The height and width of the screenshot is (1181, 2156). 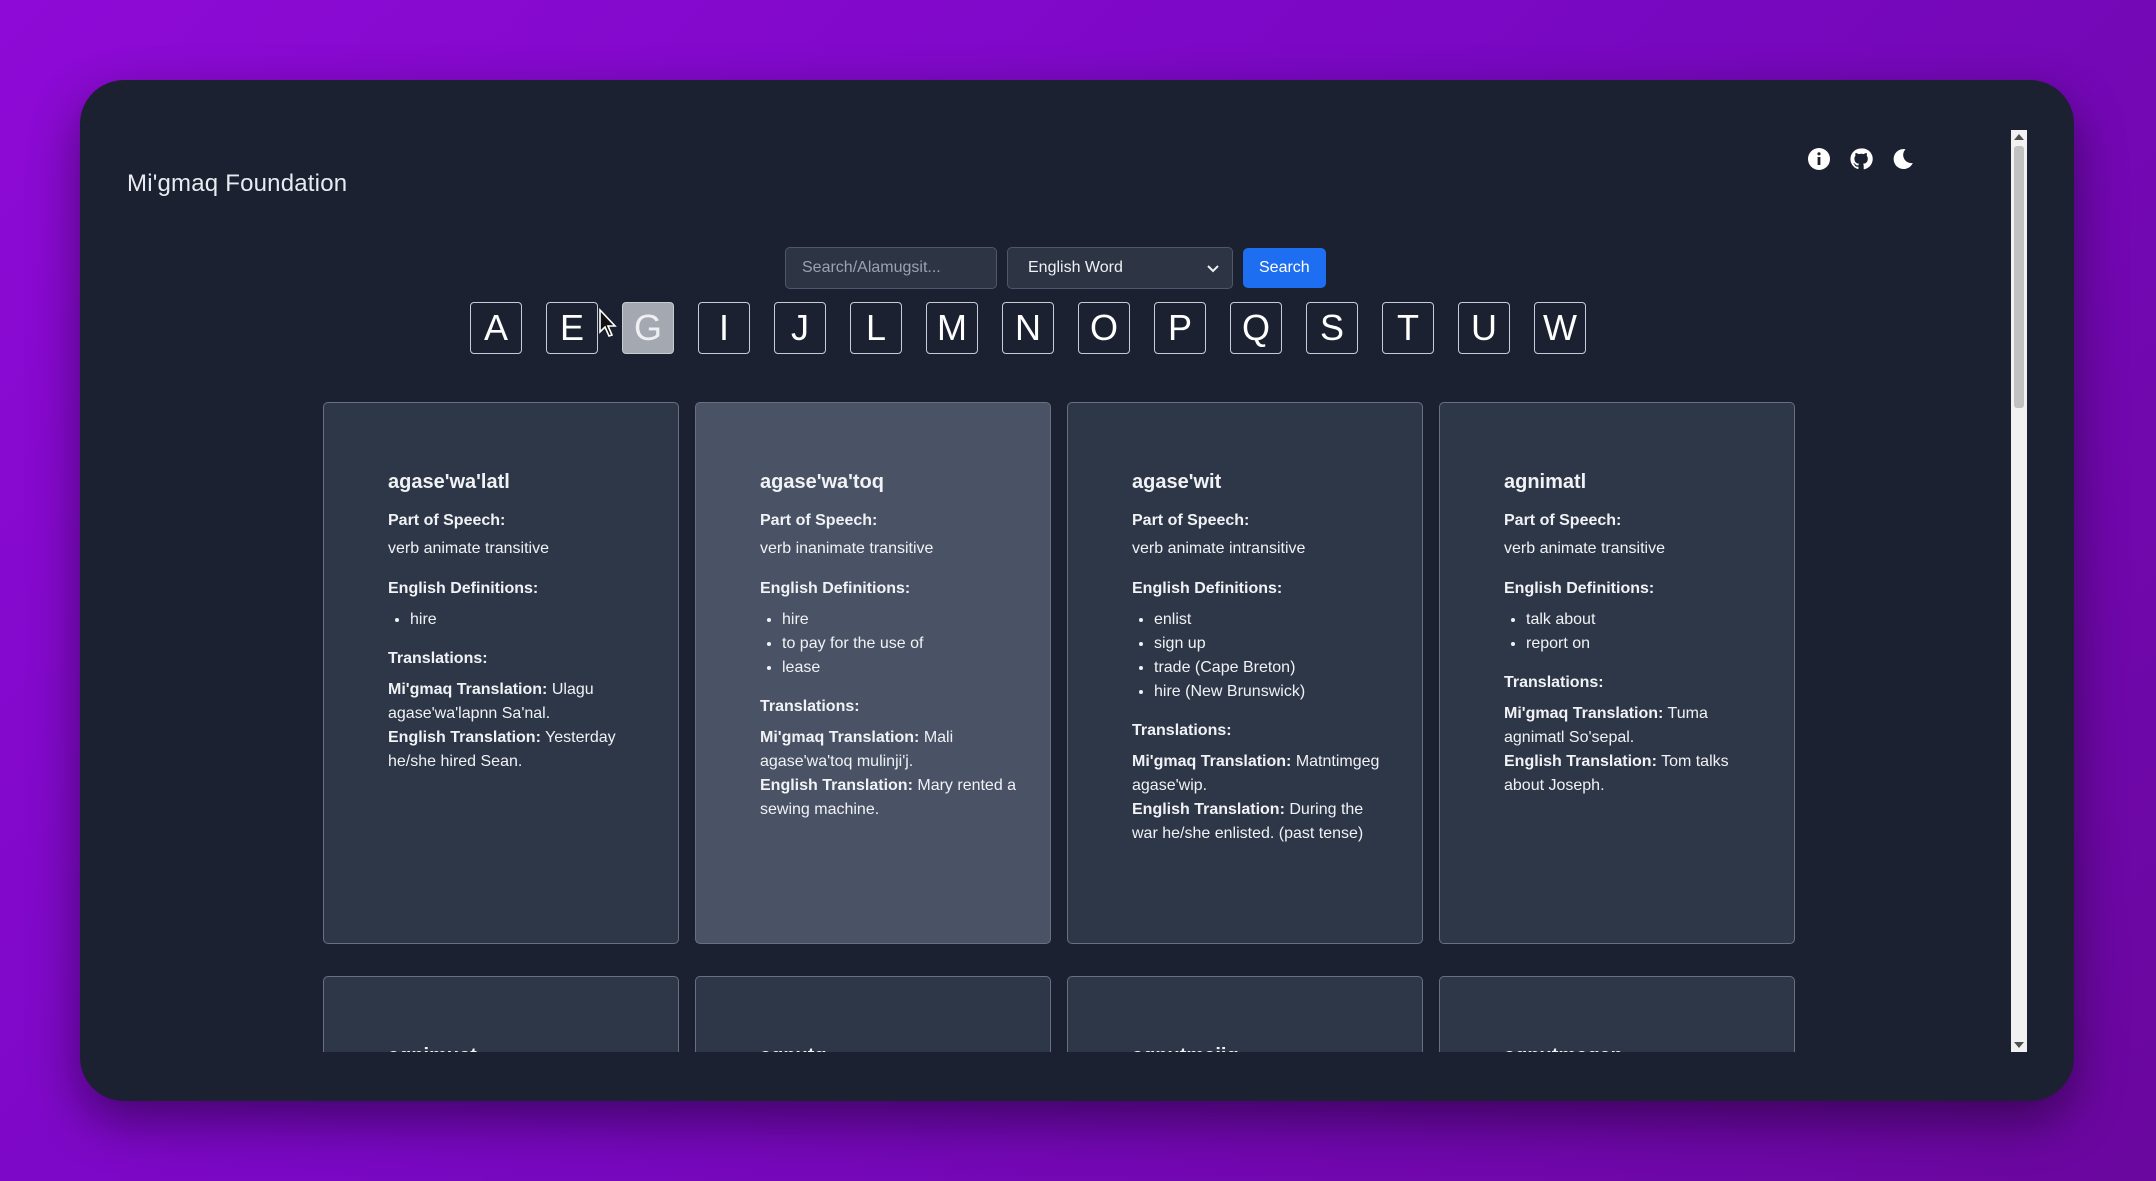 I want to click on search-type-value: English Word, so click(x=1075, y=267).